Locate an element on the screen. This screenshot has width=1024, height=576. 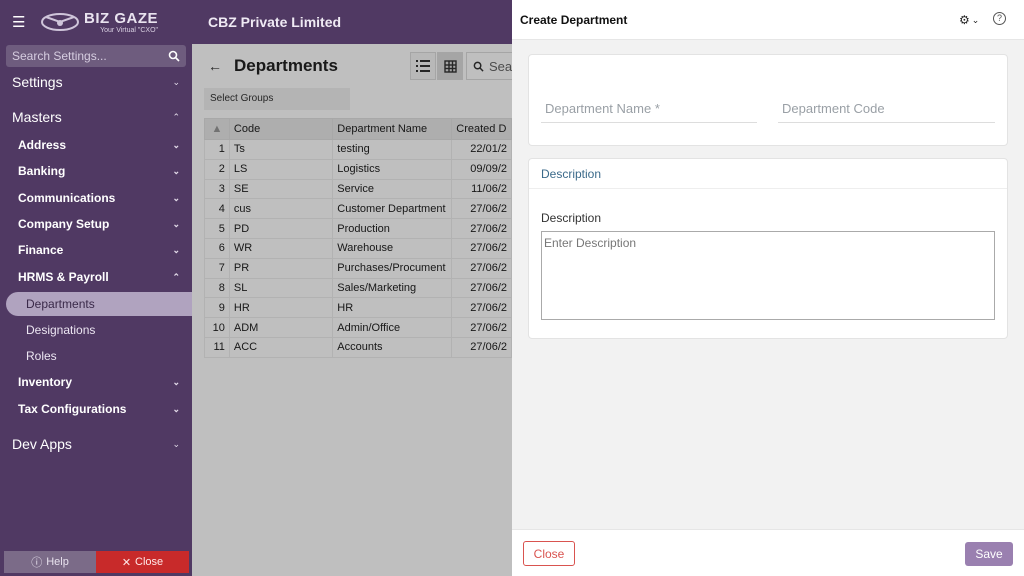
close-icon: ✕ is located at coordinates (126, 562).